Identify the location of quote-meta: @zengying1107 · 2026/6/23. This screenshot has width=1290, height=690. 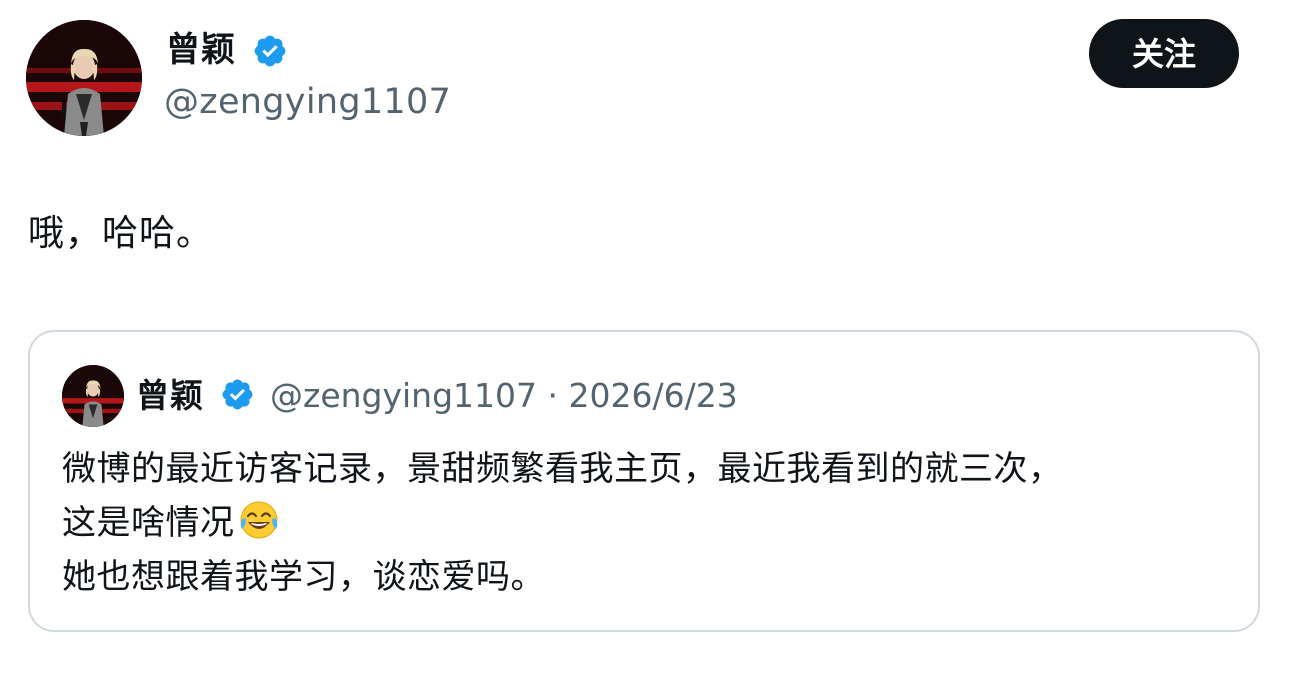
(504, 396).